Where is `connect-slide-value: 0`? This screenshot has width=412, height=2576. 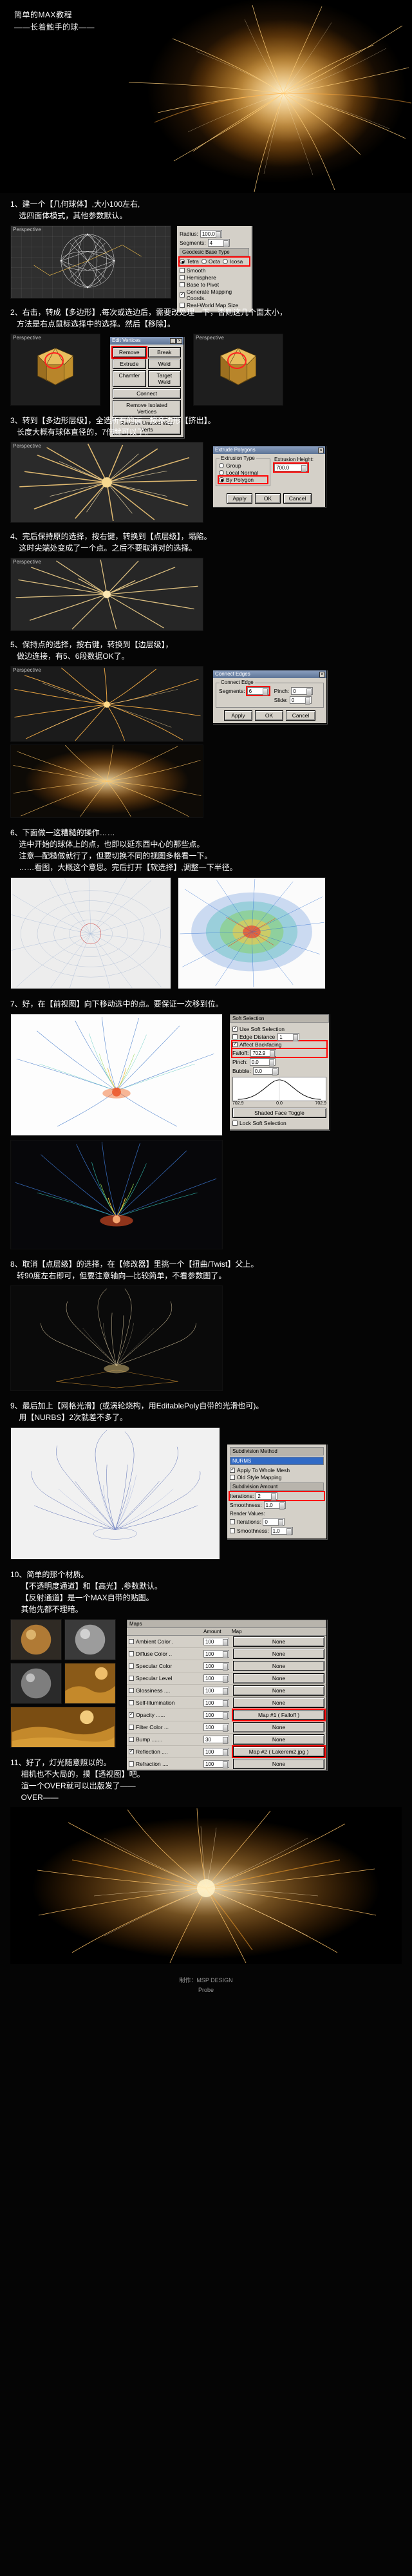
connect-slide-value: 0 is located at coordinates (300, 700).